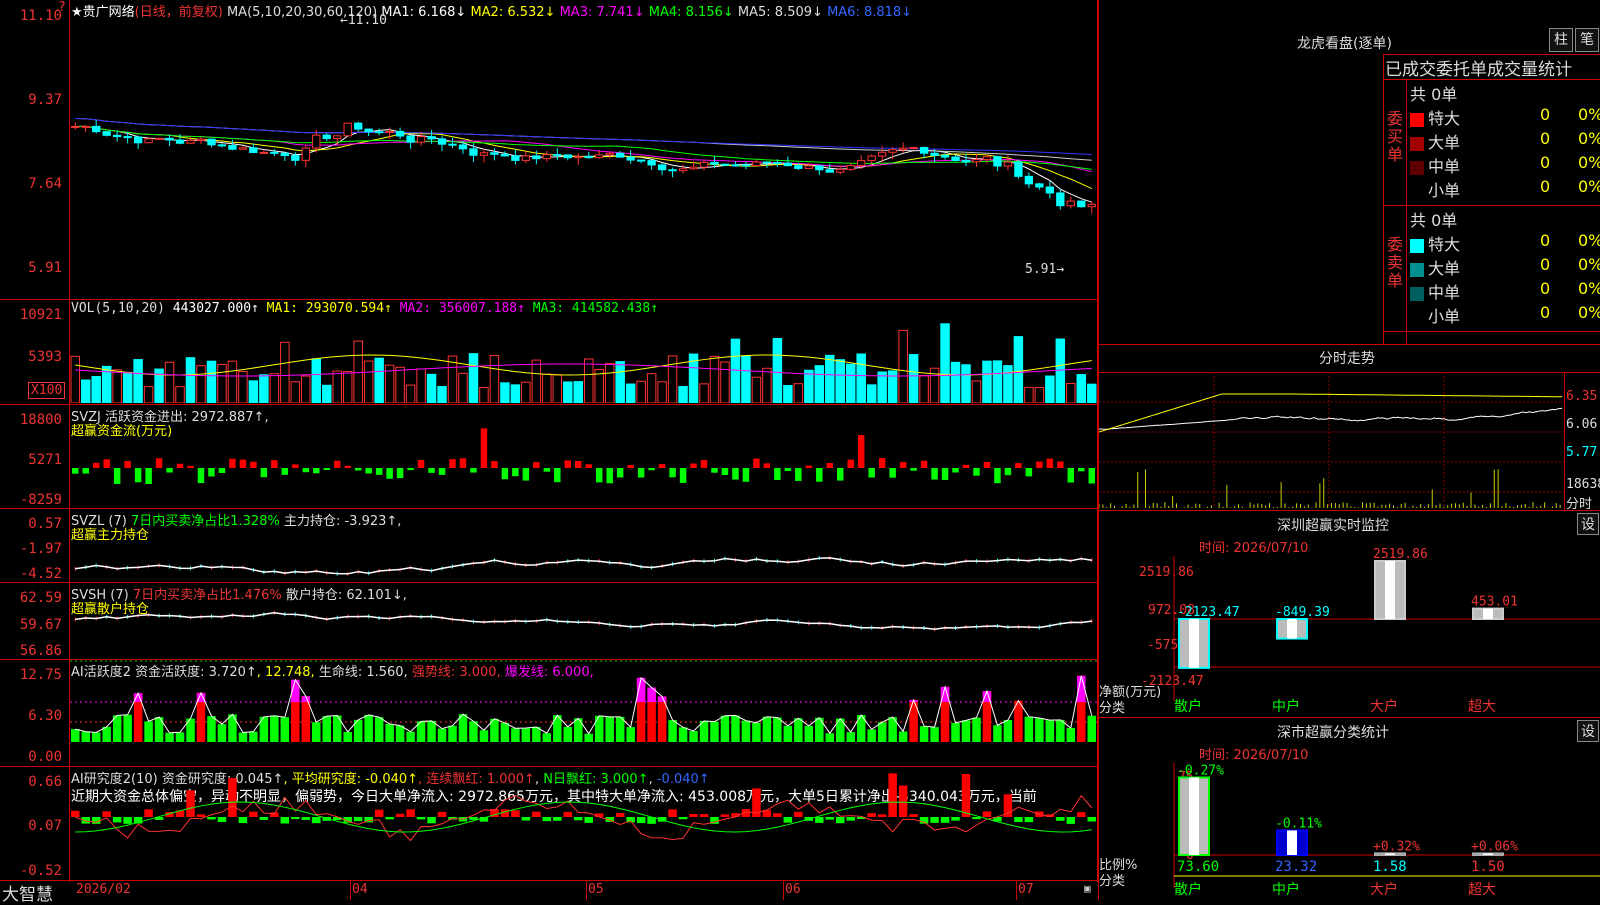  What do you see at coordinates (1444, 244) in the screenshot?
I see `row-label: 特大` at bounding box center [1444, 244].